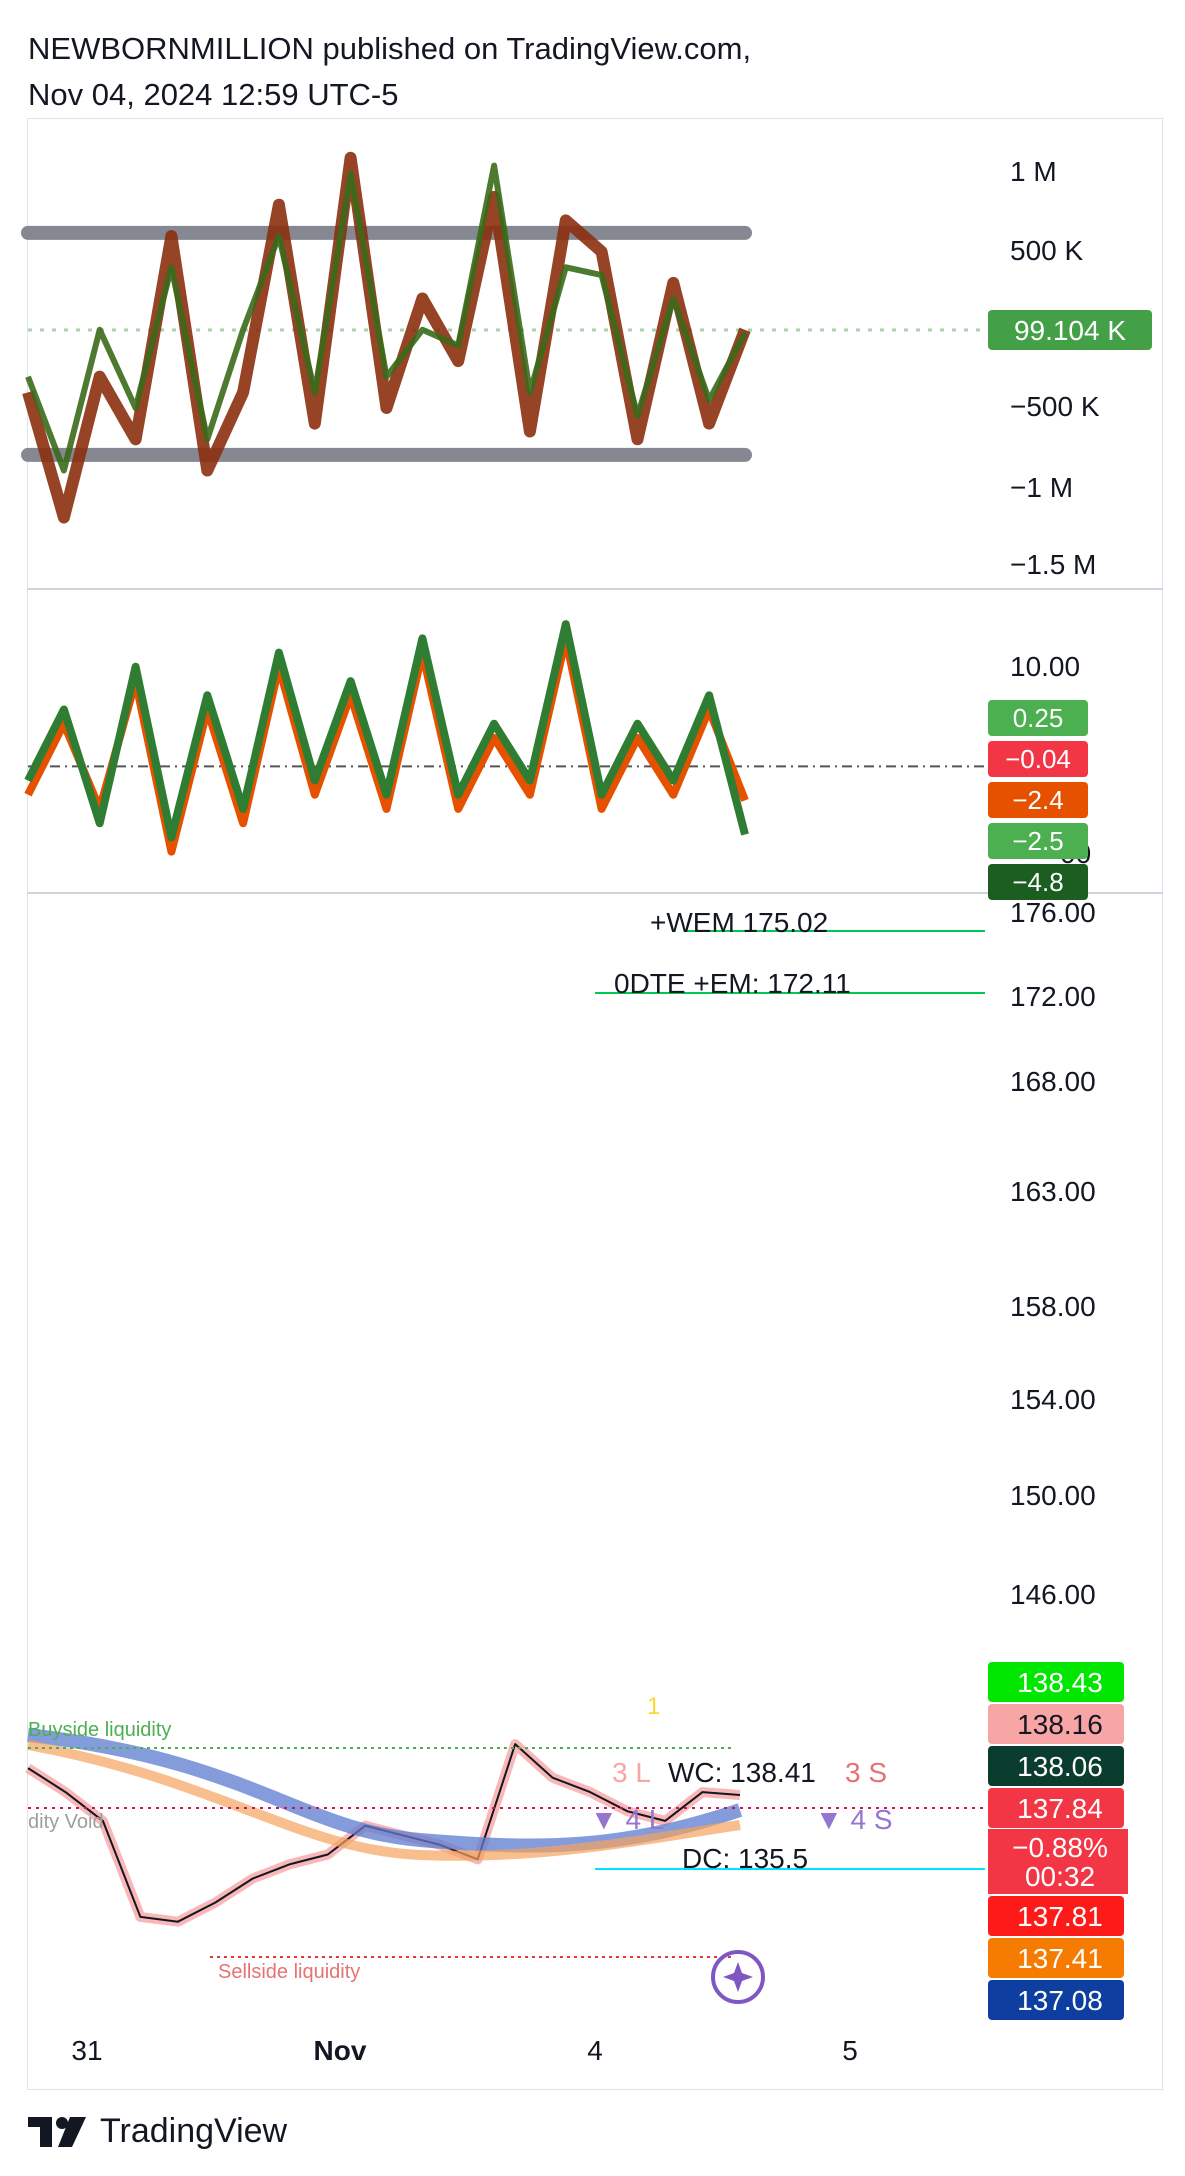 This screenshot has width=1185, height=2176. What do you see at coordinates (1053, 1306) in the screenshot?
I see `y-tick-label: 158.00` at bounding box center [1053, 1306].